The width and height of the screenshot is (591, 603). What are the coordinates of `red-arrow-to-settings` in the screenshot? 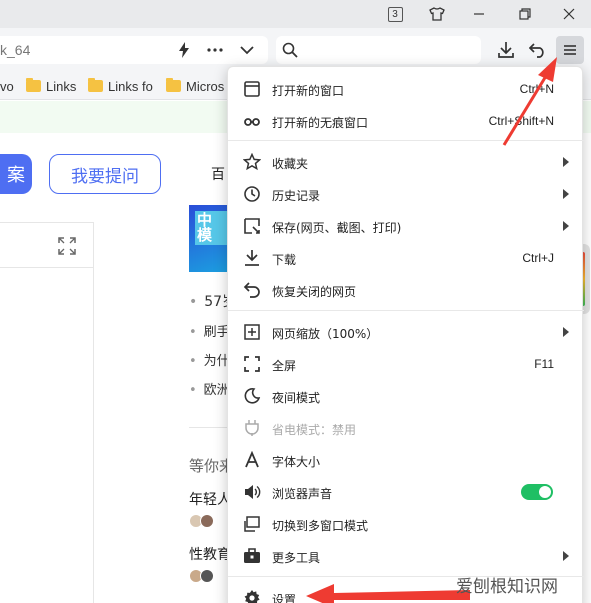 It's located at (388, 593).